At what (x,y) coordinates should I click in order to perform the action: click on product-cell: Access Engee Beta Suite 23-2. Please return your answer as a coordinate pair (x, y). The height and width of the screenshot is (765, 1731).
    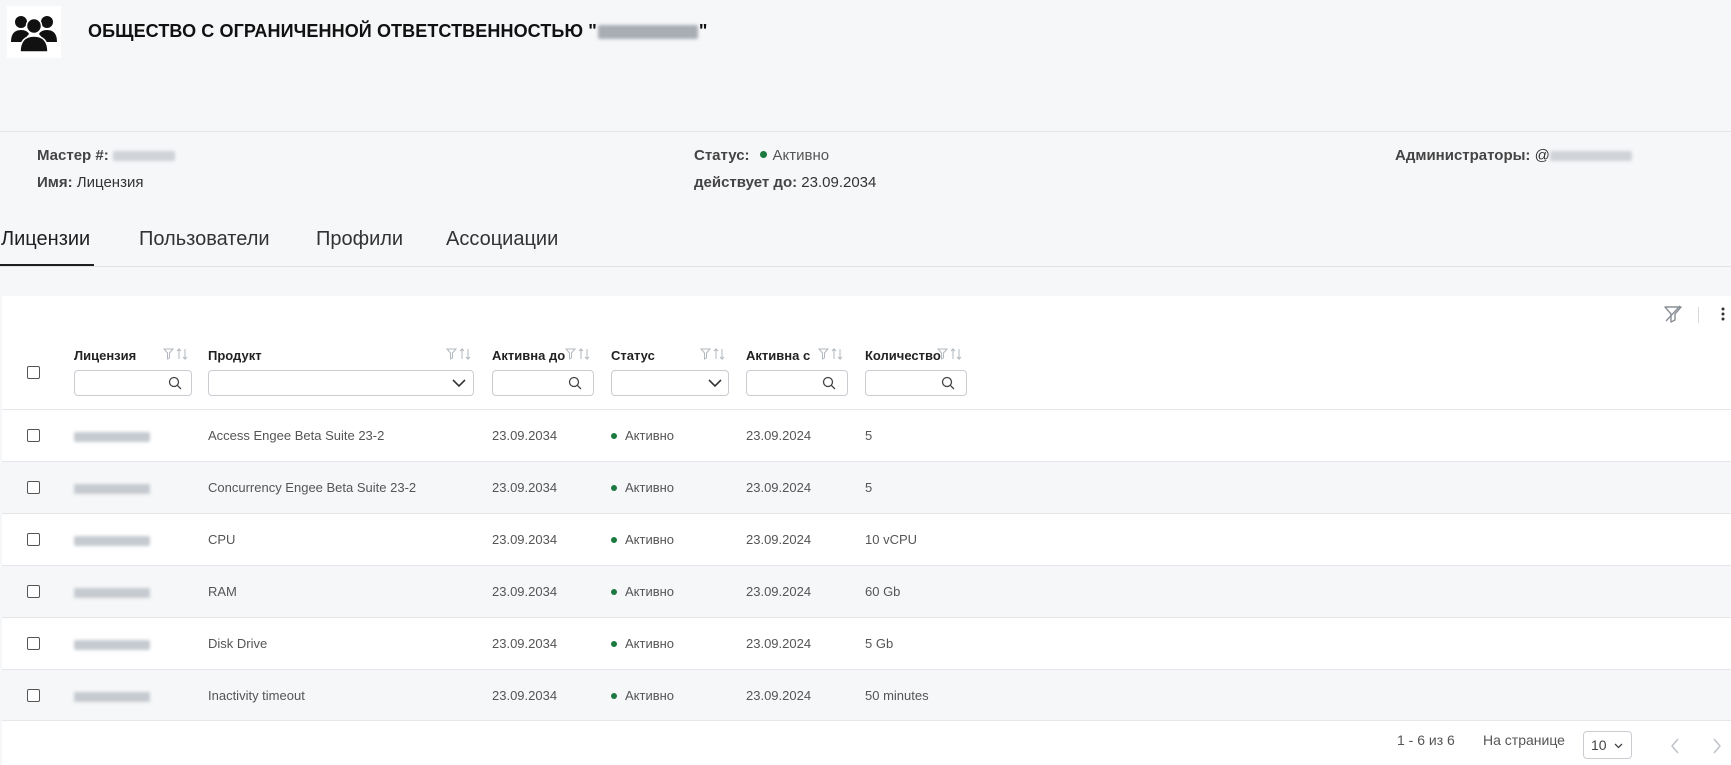
    Looking at the image, I should click on (296, 435).